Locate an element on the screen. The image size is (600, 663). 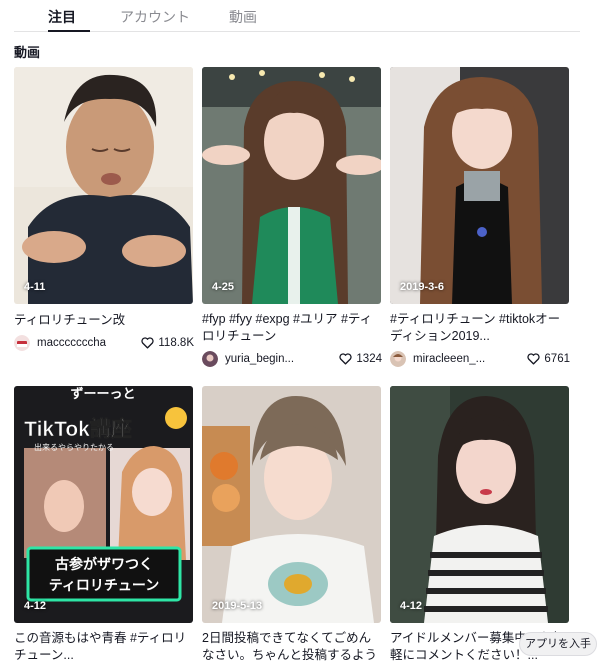
svg-text: ティロリチューン is located at coordinates (104, 585).